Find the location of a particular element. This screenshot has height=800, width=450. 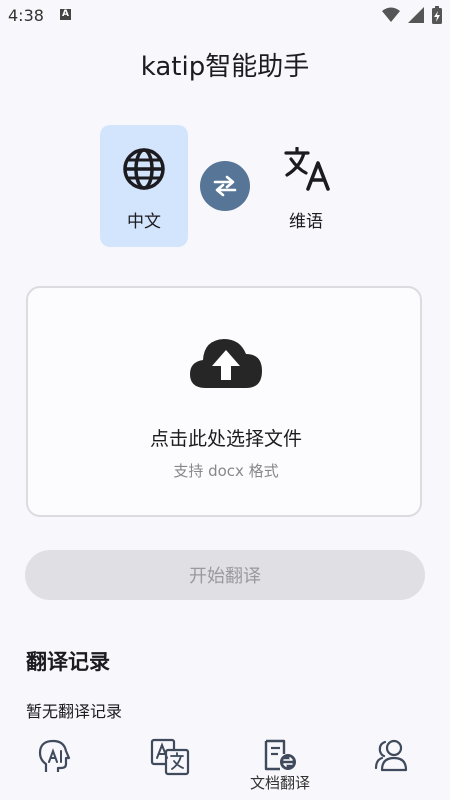

swap-languages-button is located at coordinates (225, 186).